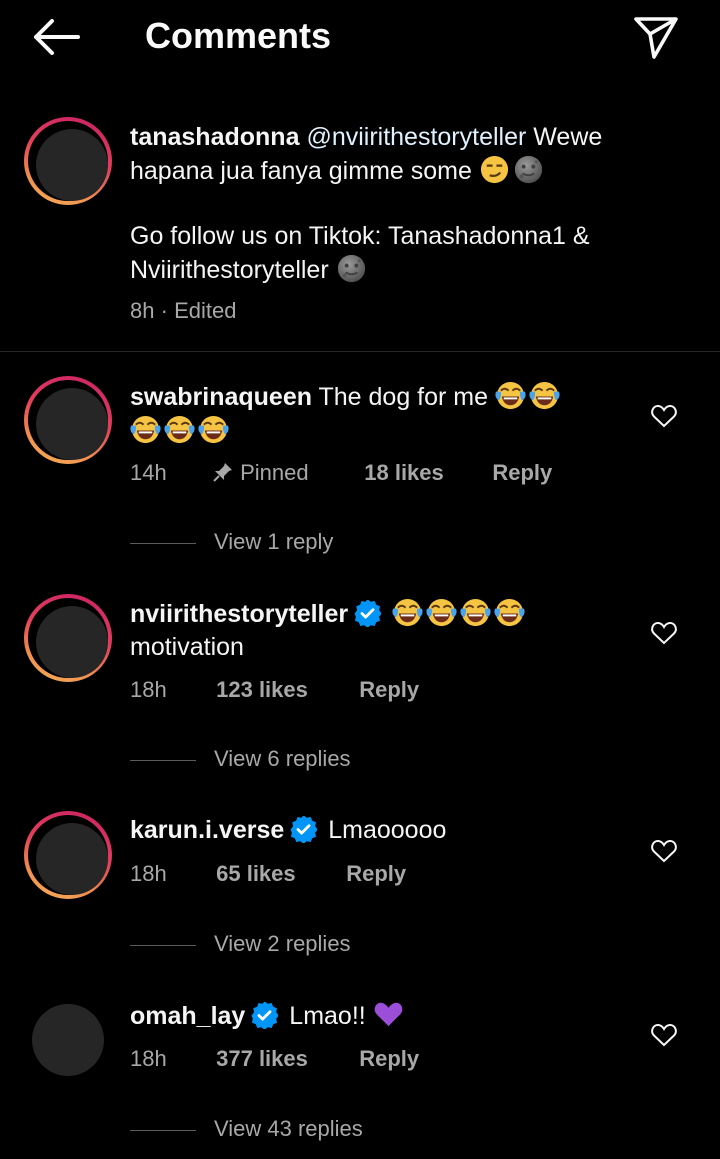  I want to click on purple-heart-emoji-icon, so click(388, 1014).